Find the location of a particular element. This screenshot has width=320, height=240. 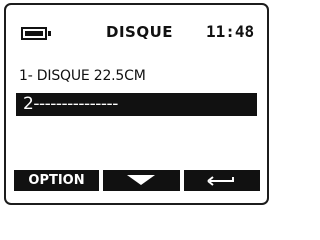

softkey-bar: OPTION is located at coordinates (137, 180).